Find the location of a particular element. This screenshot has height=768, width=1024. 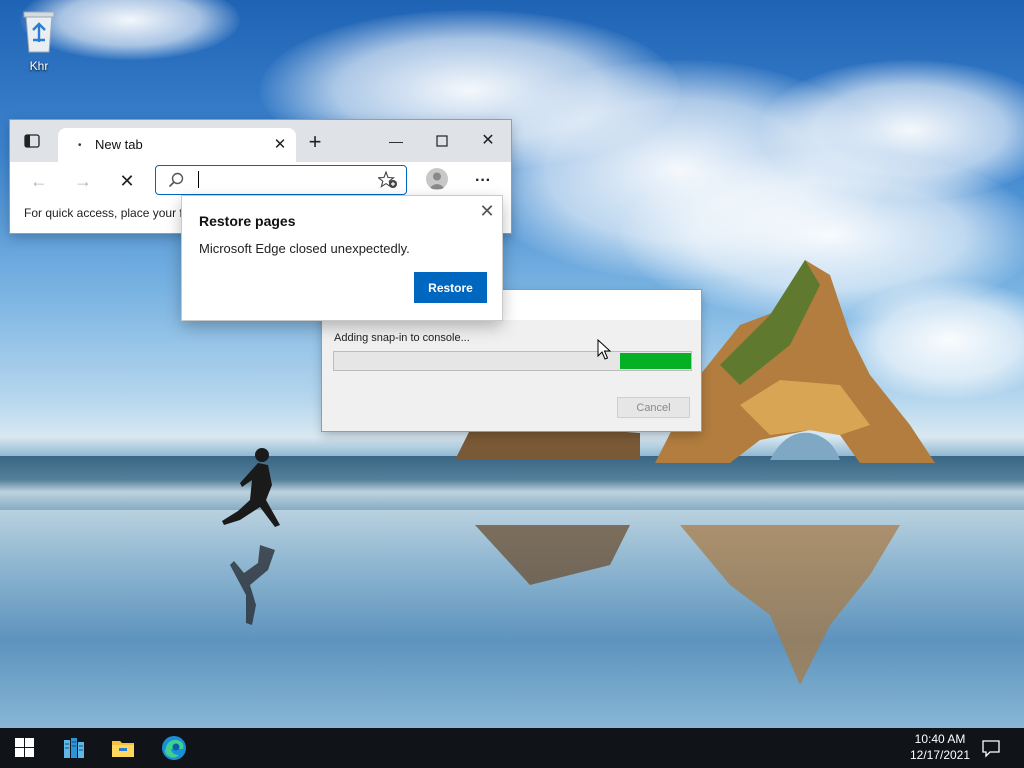

desktop-icon-label: Khr is located at coordinates (39, 66).